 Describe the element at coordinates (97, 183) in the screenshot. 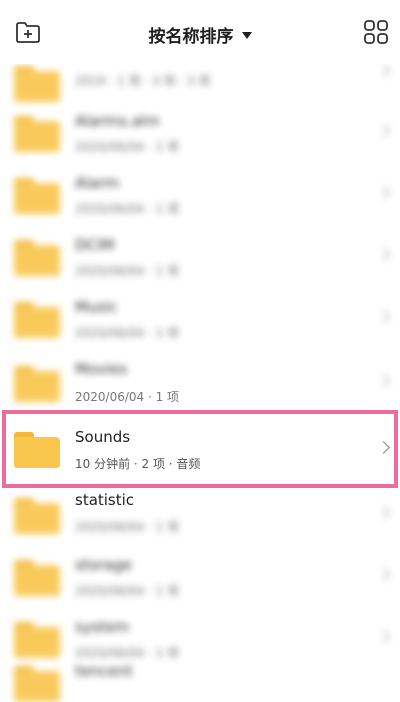

I see `folder-name: Alarm` at that location.